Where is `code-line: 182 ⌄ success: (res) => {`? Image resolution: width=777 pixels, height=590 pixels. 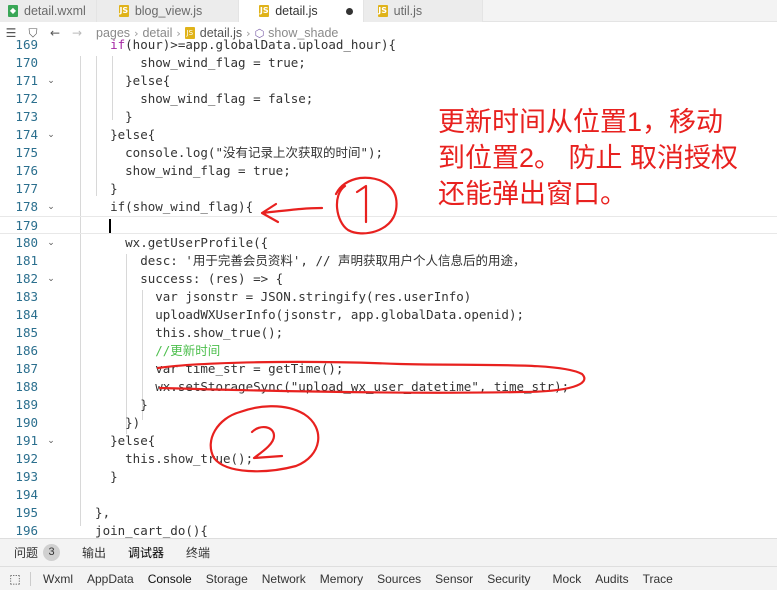 code-line: 182 ⌄ success: (res) => { is located at coordinates (149, 279).